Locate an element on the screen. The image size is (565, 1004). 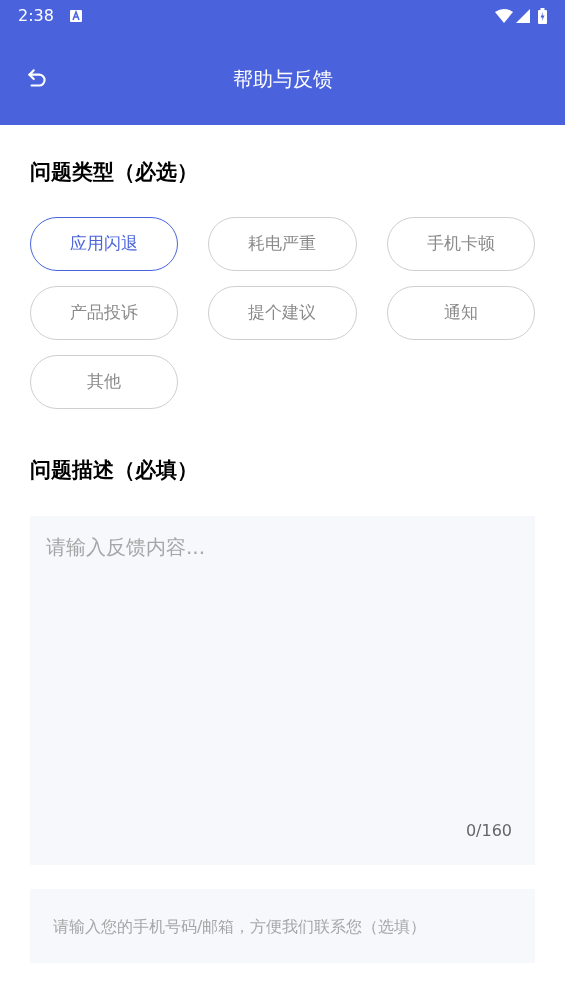
section-title: 问题类型（必选） is located at coordinates (114, 172).